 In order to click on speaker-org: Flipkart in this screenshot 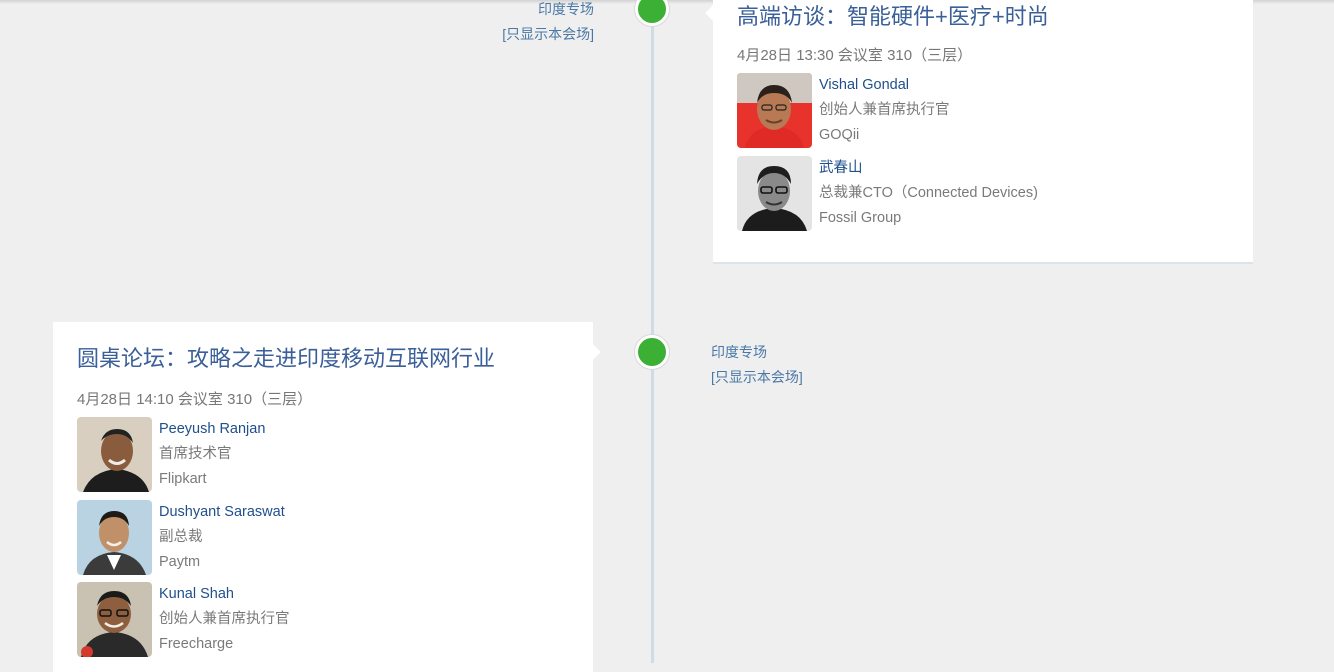, I will do `click(183, 479)`.